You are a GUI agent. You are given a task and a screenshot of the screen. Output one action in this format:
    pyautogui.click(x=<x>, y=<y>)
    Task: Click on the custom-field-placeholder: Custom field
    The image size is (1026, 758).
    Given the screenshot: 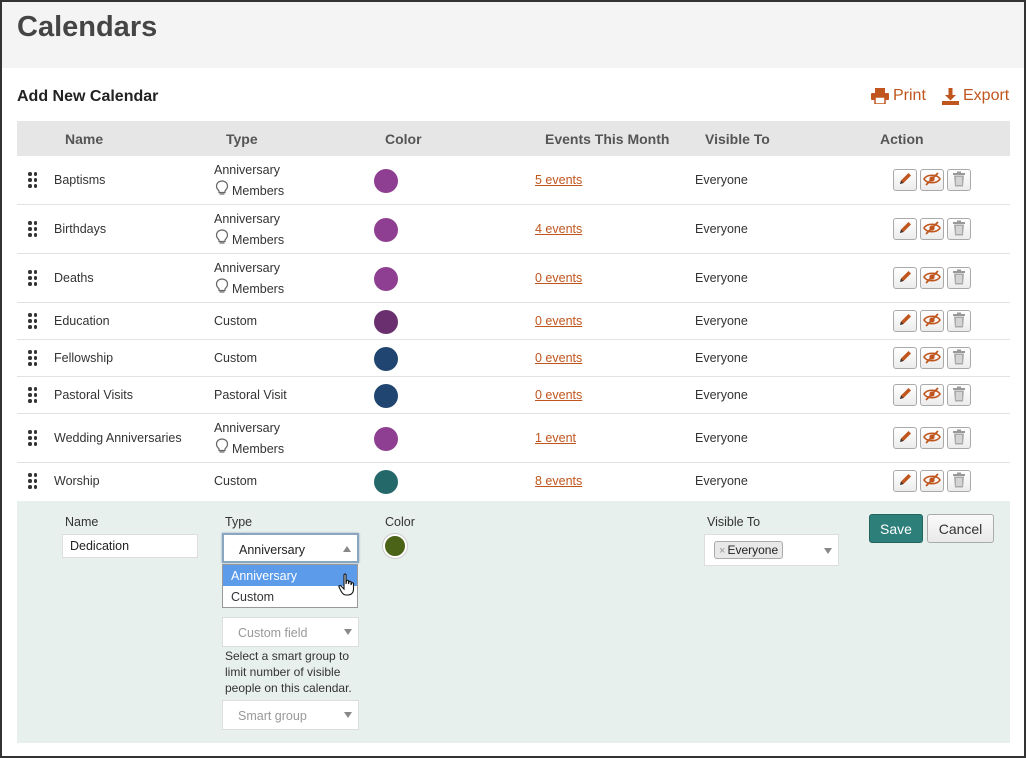 What is the action you would take?
    pyautogui.click(x=273, y=633)
    